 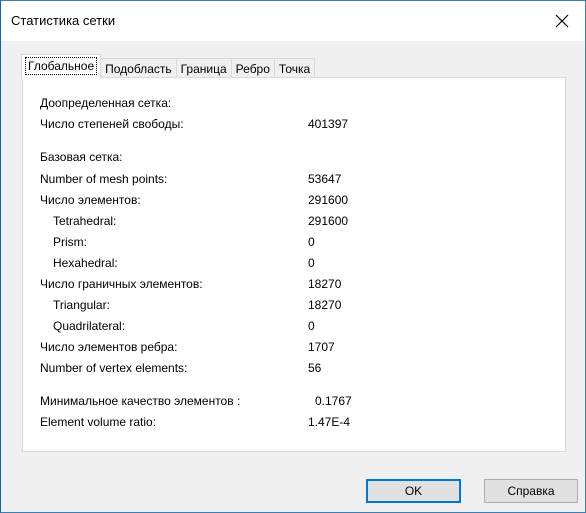 What do you see at coordinates (63, 20) in the screenshot?
I see `dialog-title: Статистика сетки` at bounding box center [63, 20].